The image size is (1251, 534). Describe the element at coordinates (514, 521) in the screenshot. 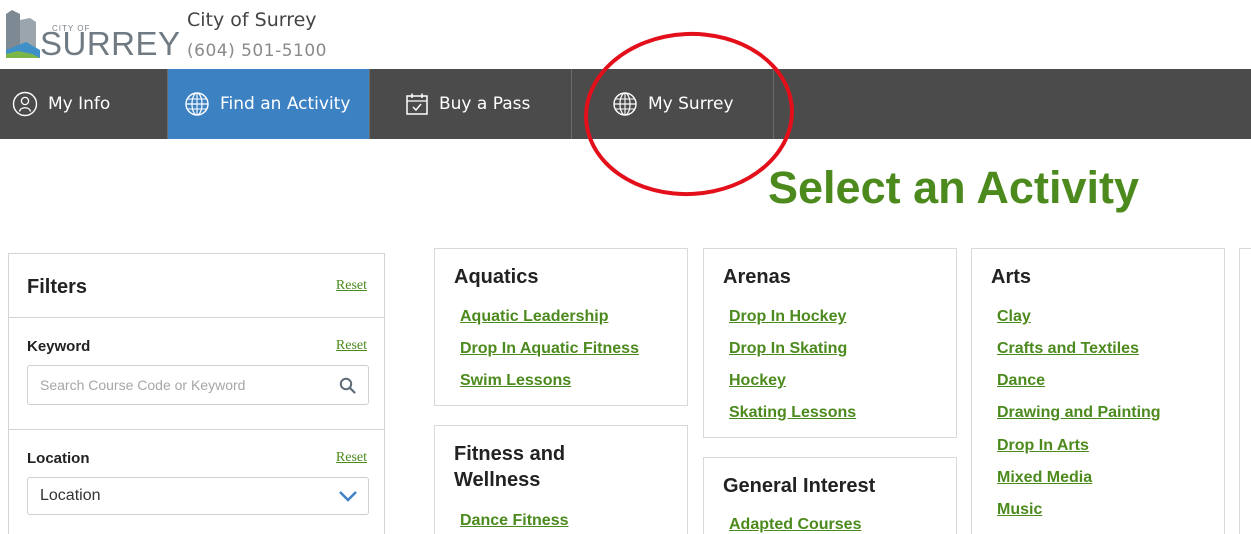

I see `category-link: Dance Fitness` at that location.